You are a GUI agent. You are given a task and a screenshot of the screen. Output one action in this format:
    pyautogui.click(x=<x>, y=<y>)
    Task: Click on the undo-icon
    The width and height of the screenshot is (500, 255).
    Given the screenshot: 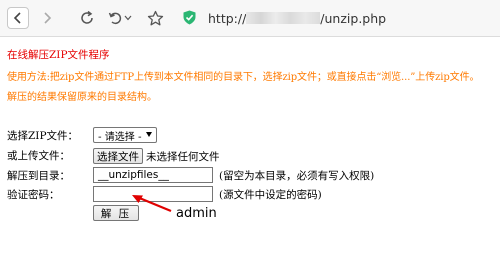 What is the action you would take?
    pyautogui.click(x=115, y=18)
    